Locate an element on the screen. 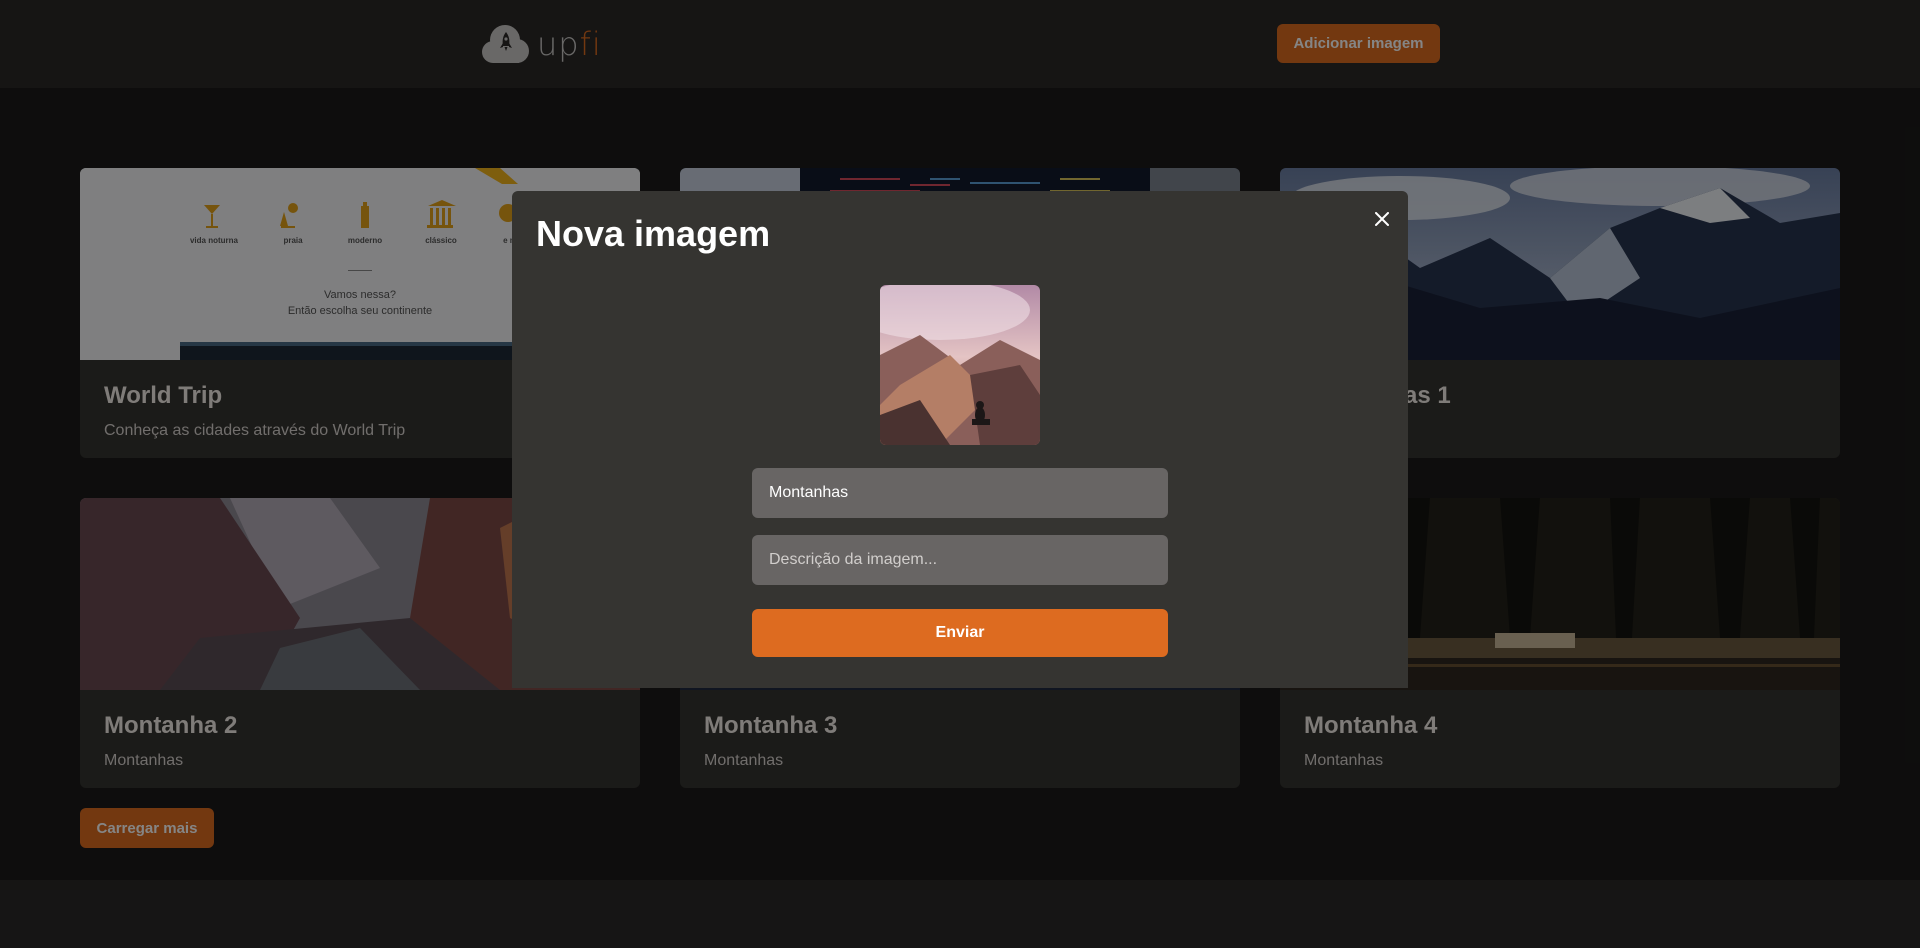 This screenshot has width=1920, height=948. image-description-input is located at coordinates (960, 560).